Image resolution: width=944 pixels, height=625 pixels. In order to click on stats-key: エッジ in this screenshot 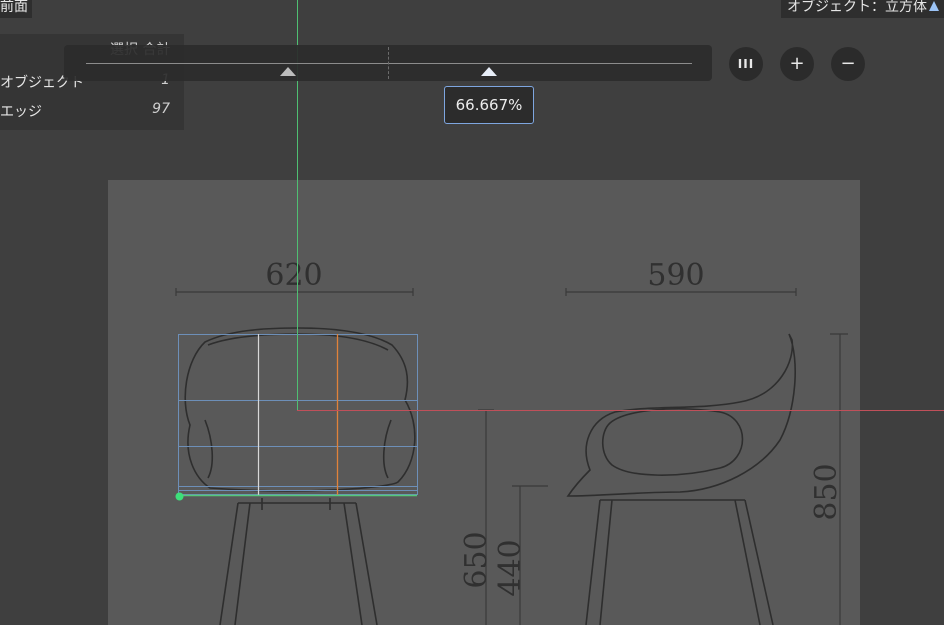, I will do `click(21, 112)`.